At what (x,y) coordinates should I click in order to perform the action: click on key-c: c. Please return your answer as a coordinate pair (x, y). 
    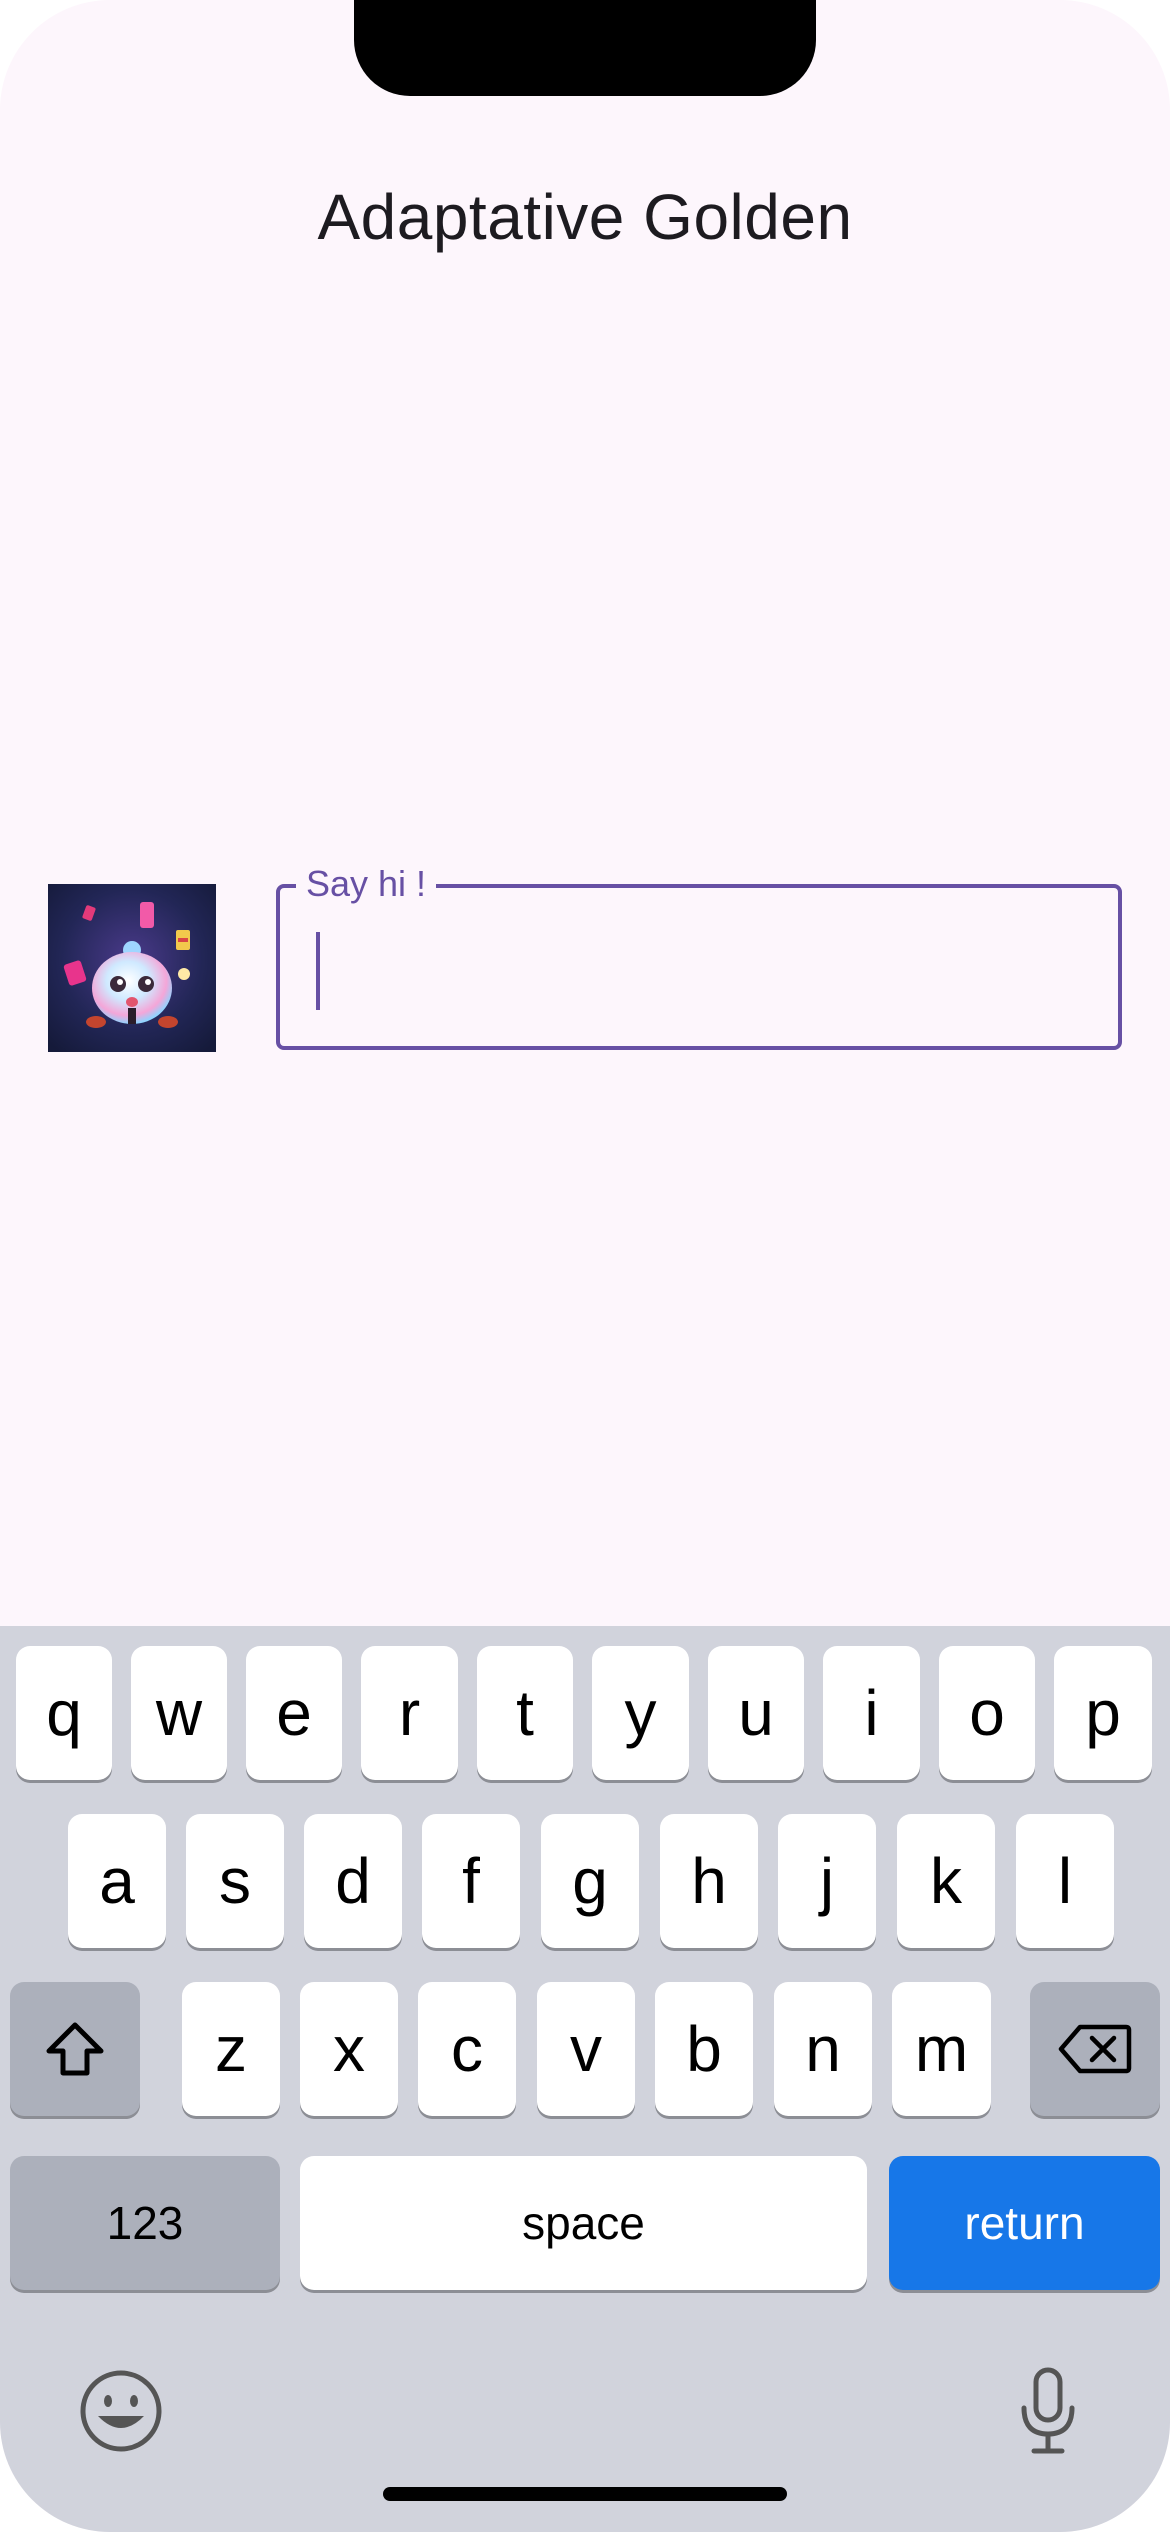
    Looking at the image, I should click on (467, 2049).